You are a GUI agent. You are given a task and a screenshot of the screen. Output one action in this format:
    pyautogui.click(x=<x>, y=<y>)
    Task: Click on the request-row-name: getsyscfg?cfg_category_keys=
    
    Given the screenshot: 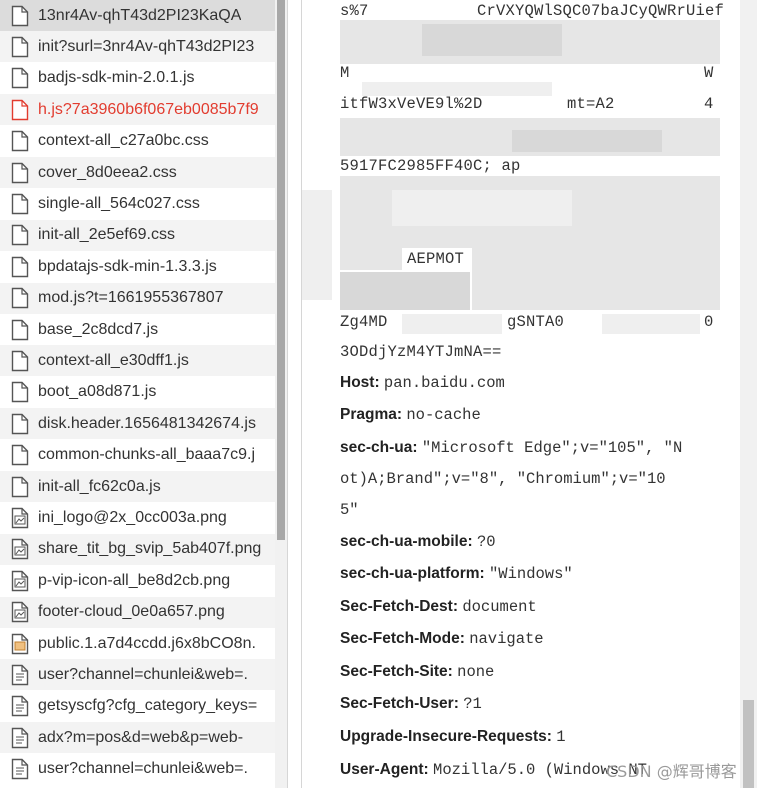 What is the action you would take?
    pyautogui.click(x=148, y=706)
    